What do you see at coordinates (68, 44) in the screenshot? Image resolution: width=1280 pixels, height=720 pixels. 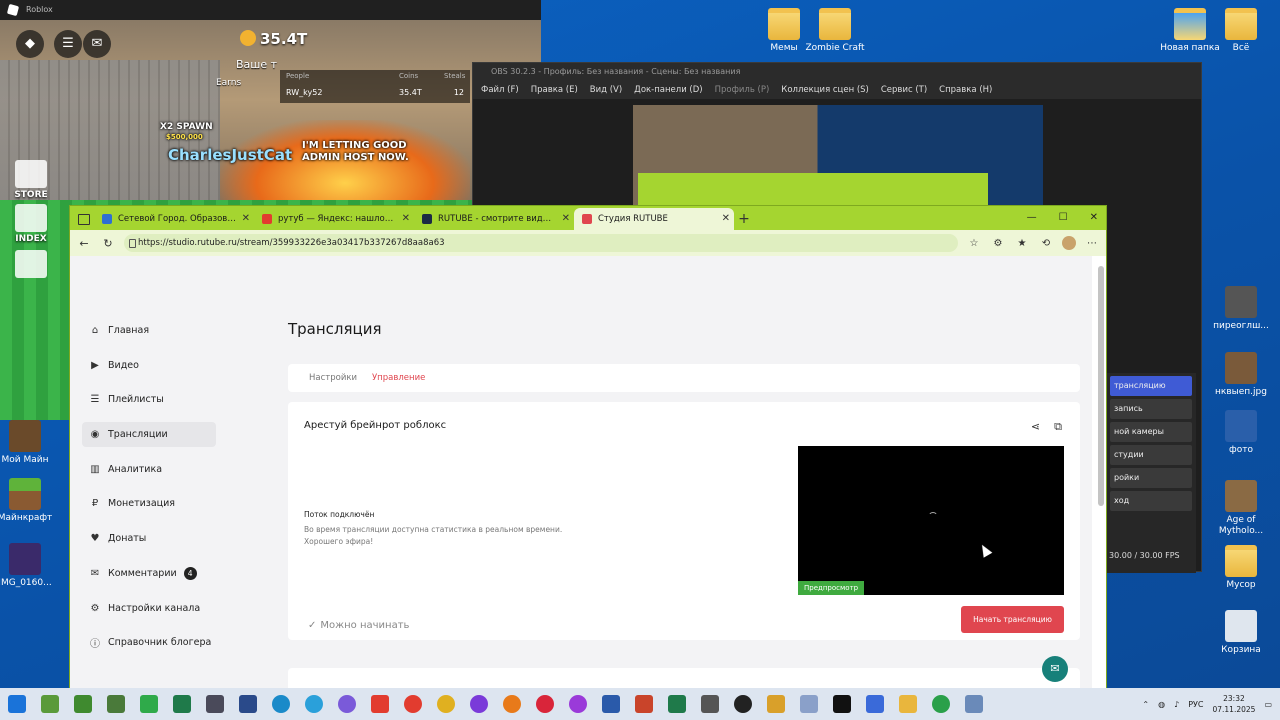 I see `hamburger-icon: ☰` at bounding box center [68, 44].